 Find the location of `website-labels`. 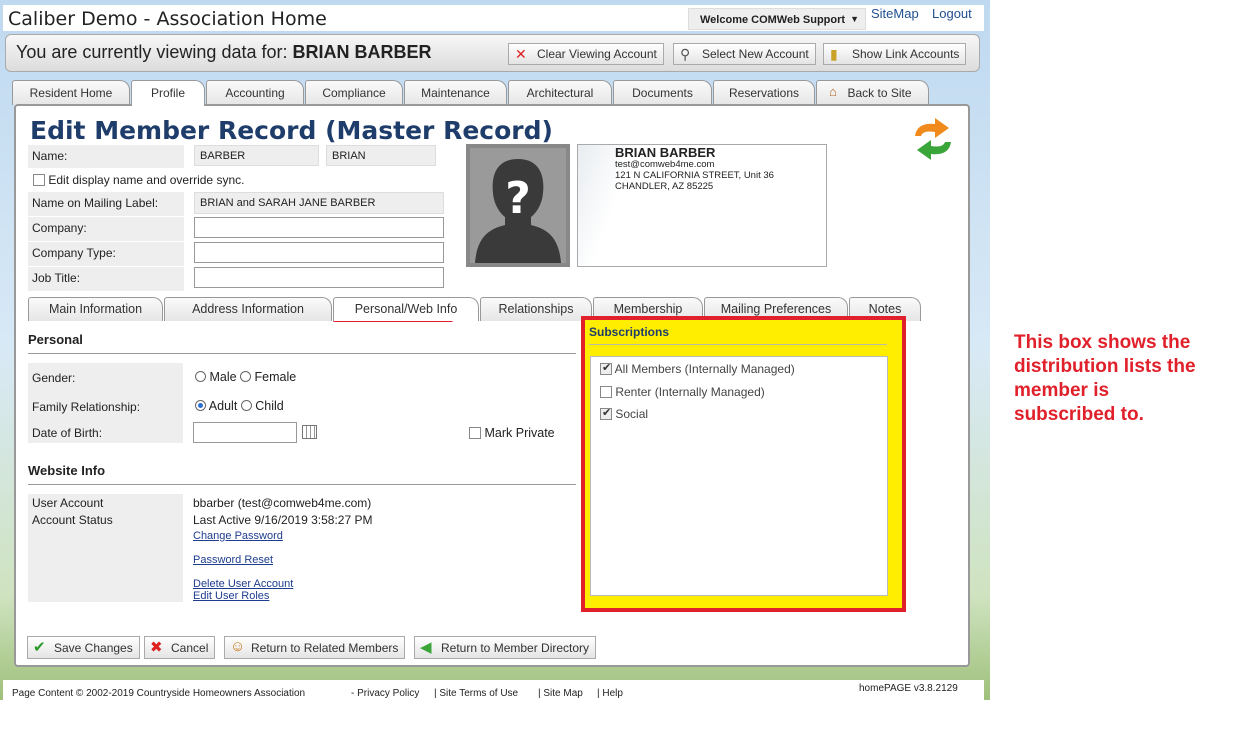

website-labels is located at coordinates (105, 548).